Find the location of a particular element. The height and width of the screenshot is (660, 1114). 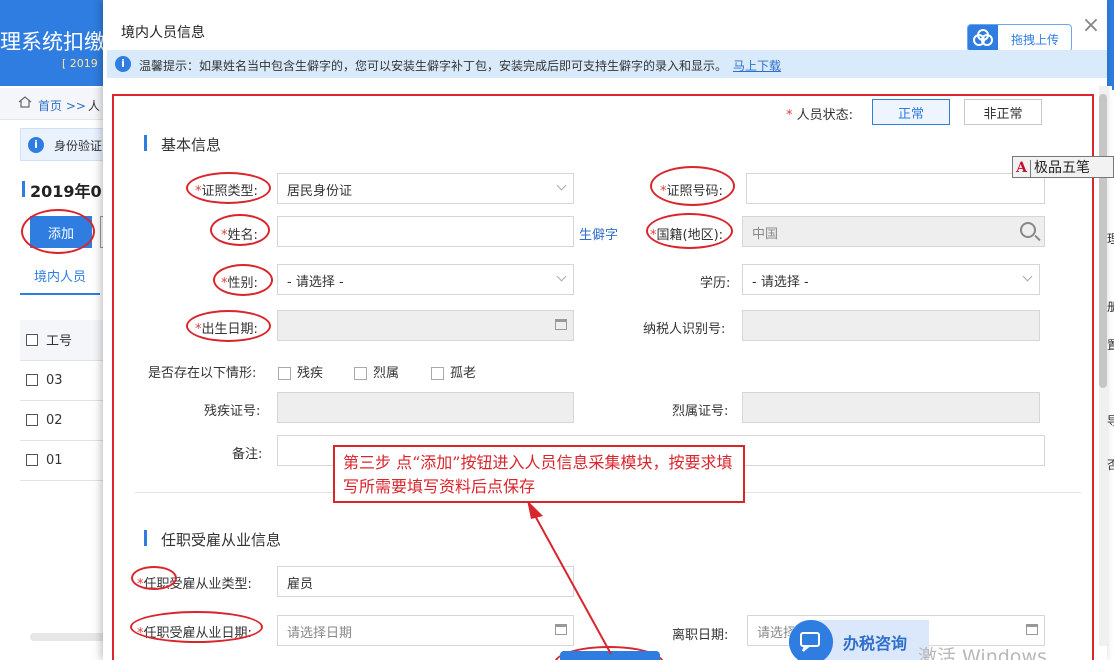

tax-consult-button: 办税咨询 is located at coordinates (859, 640).